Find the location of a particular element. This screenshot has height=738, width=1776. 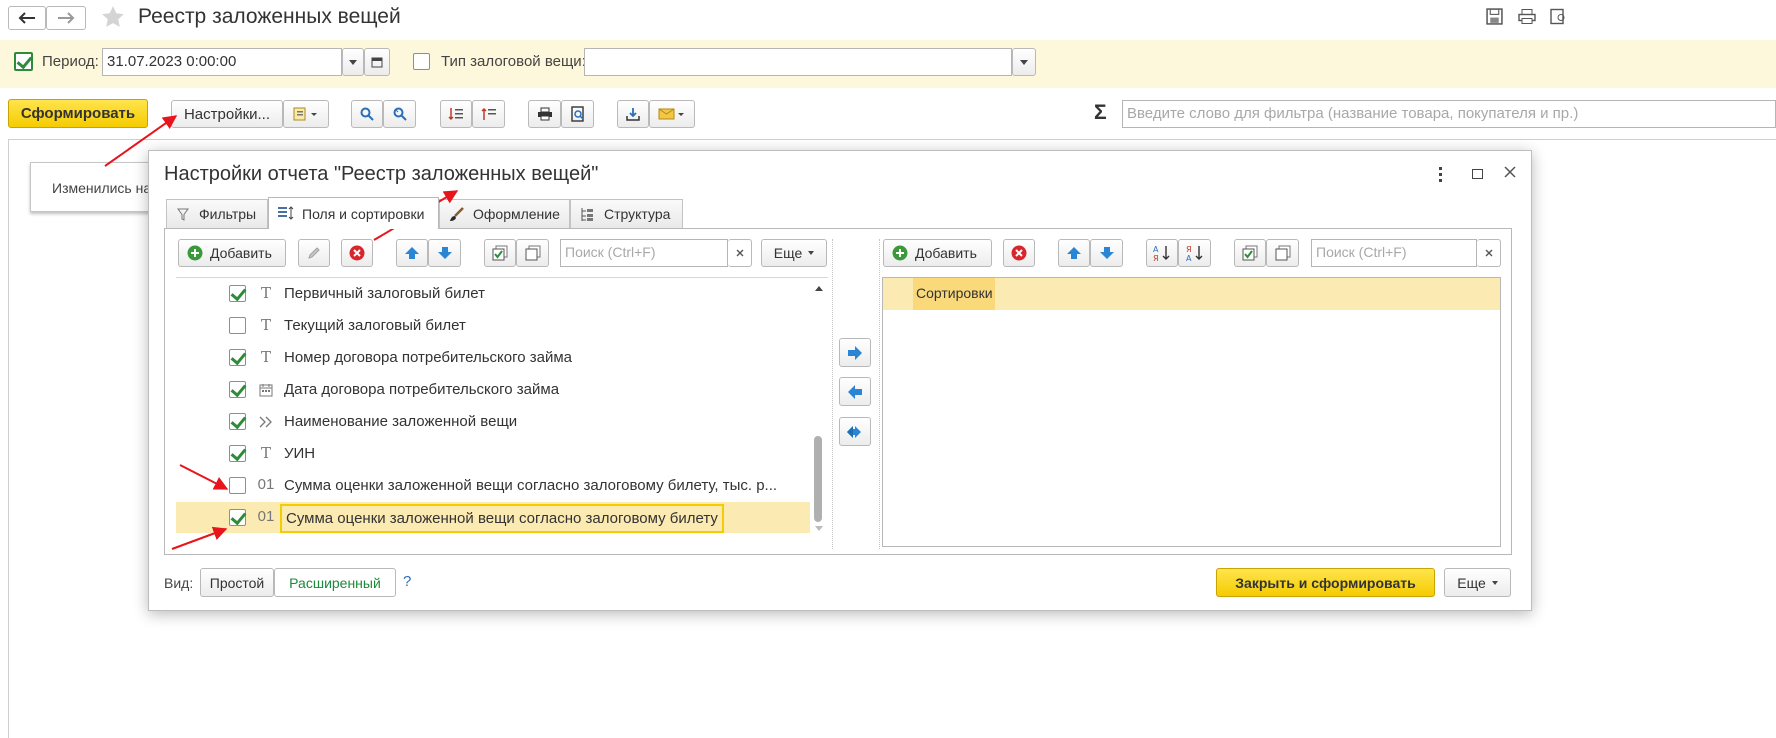

field-row: Наименование заложенной вещи is located at coordinates (493, 422).